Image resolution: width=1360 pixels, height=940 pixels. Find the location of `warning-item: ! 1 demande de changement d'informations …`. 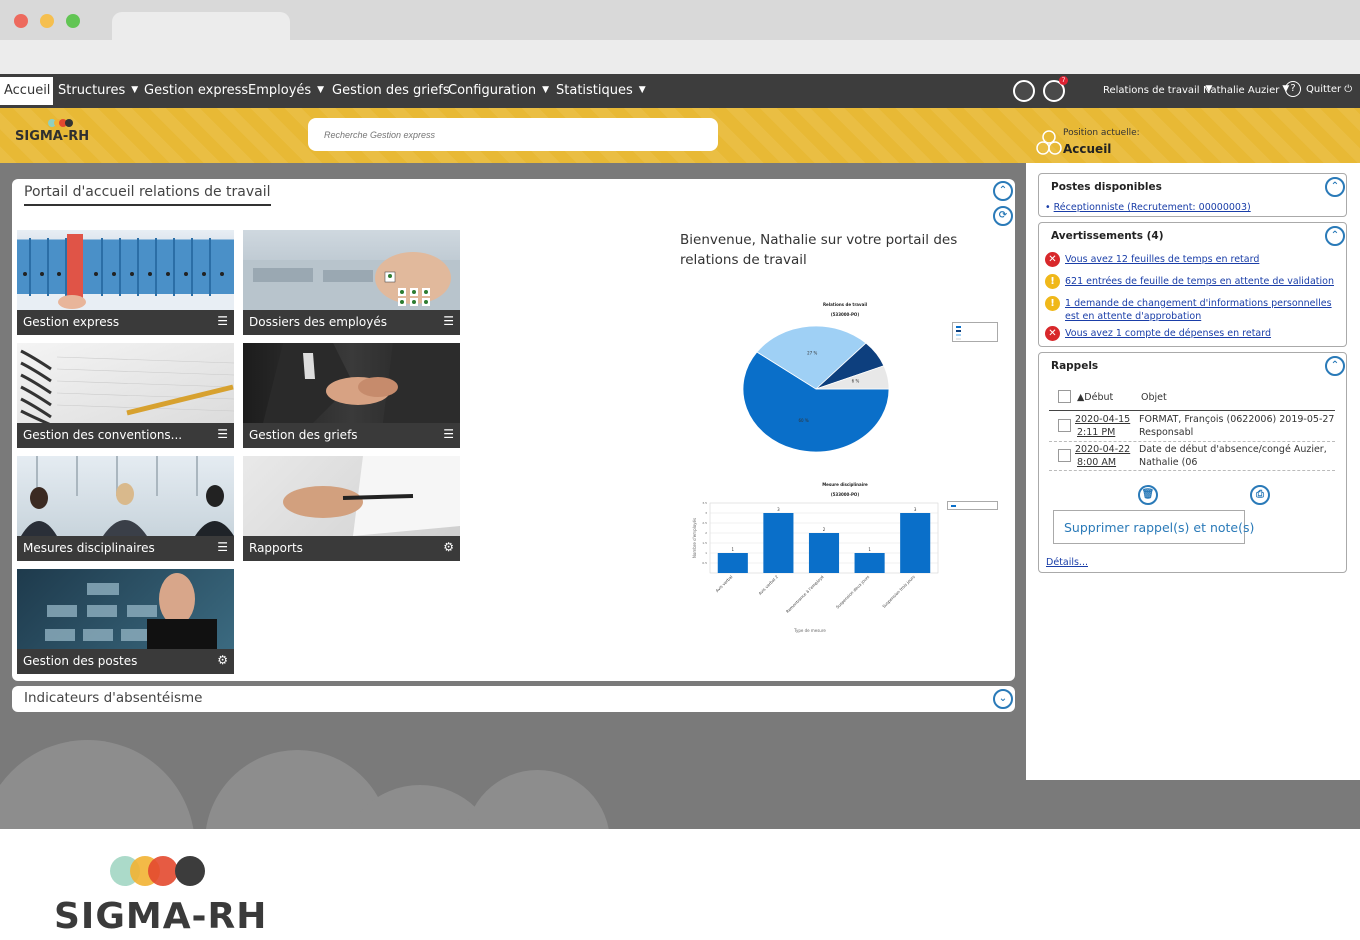

warning-item: ! 1 demande de changement d'informations … is located at coordinates (1194, 309).